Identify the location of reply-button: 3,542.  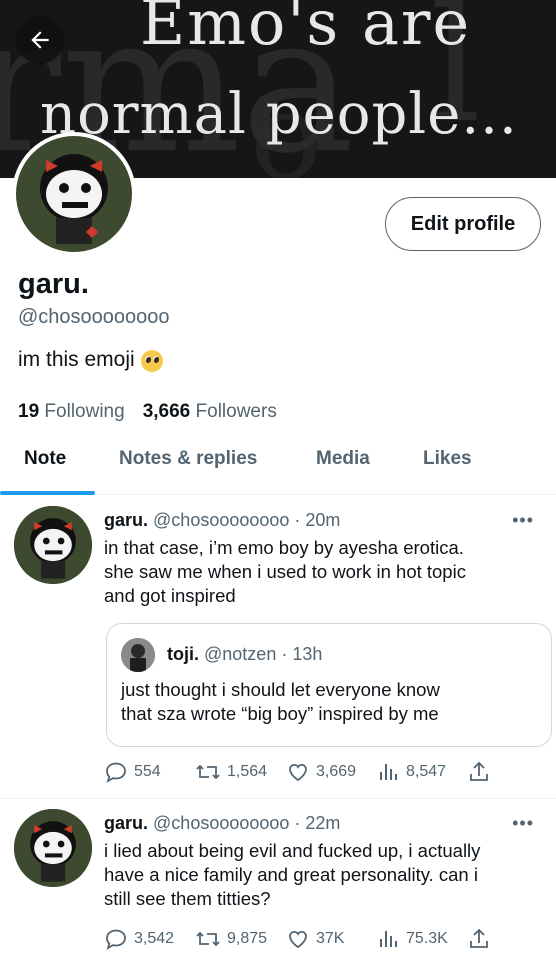
(139, 939).